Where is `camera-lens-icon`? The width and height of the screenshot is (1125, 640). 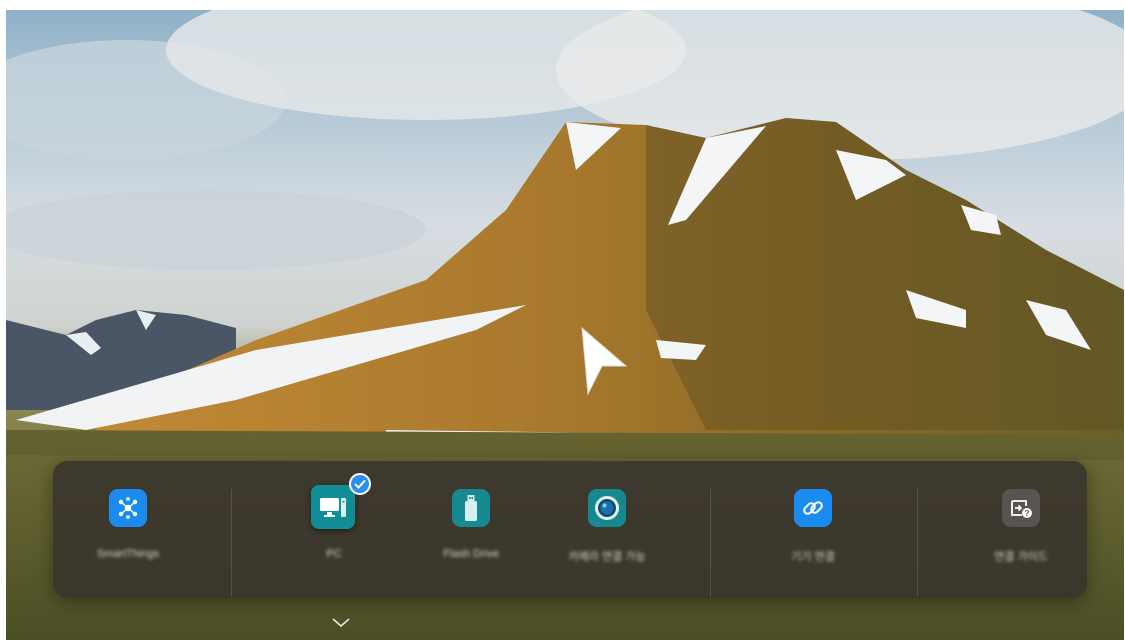 camera-lens-icon is located at coordinates (607, 508).